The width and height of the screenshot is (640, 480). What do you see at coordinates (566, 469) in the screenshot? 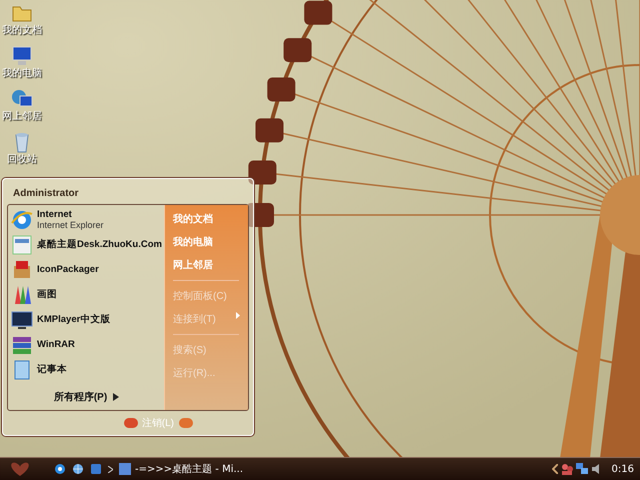
I see `users-icon` at bounding box center [566, 469].